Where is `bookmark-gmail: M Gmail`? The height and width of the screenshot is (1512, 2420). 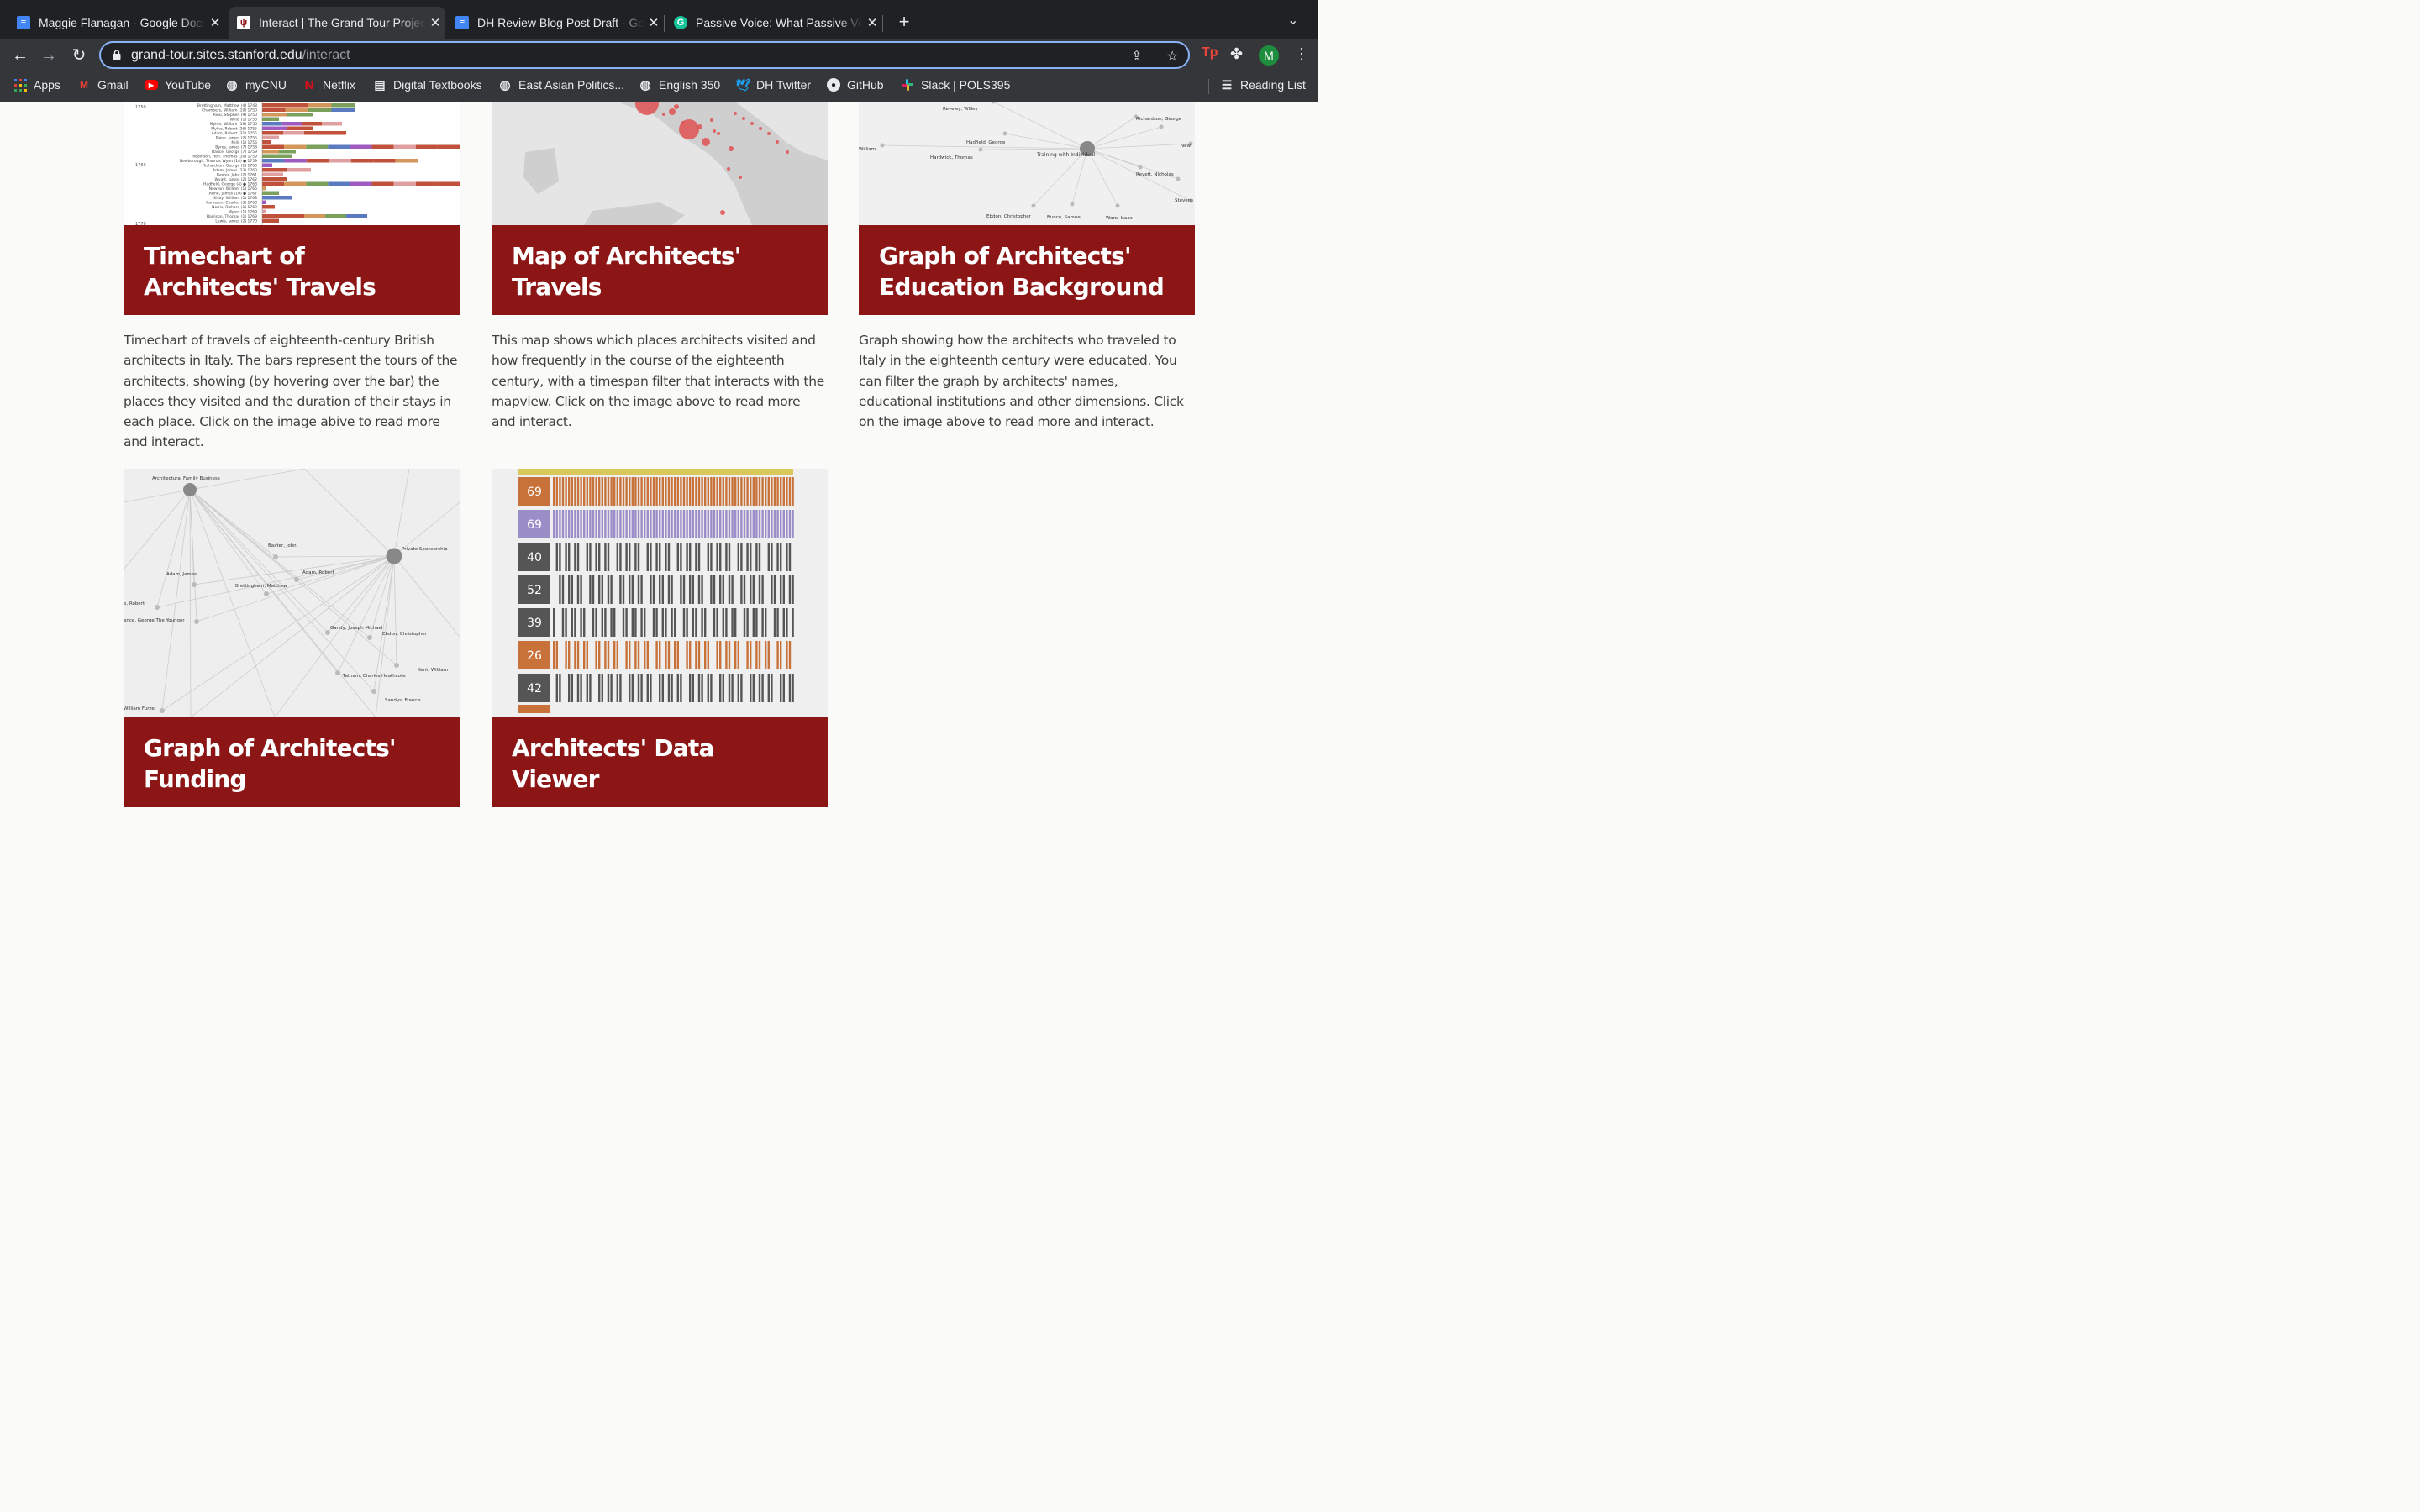 bookmark-gmail: M Gmail is located at coordinates (103, 85).